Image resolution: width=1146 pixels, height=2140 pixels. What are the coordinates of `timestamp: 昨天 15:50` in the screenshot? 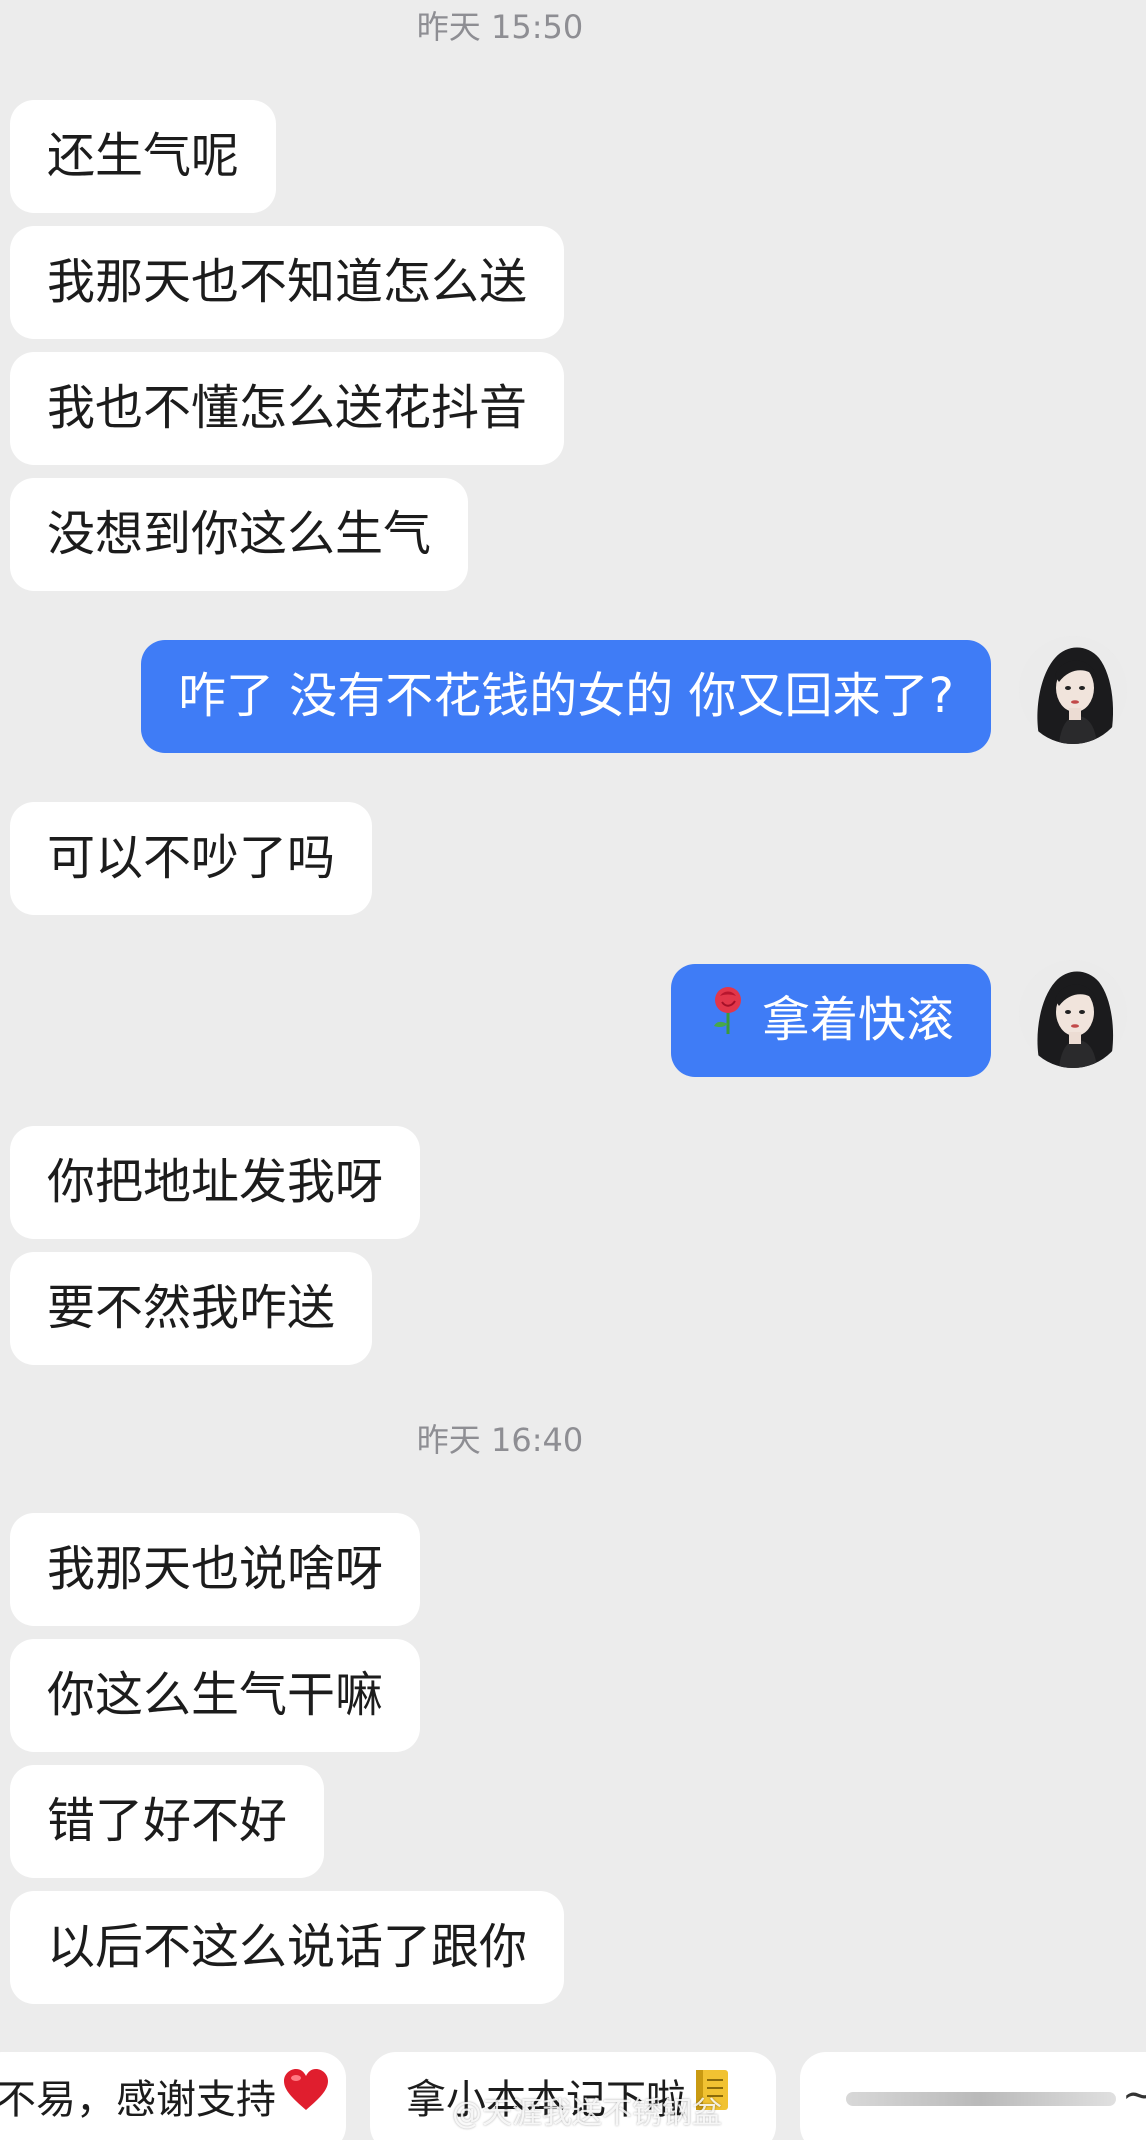 It's located at (500, 27).